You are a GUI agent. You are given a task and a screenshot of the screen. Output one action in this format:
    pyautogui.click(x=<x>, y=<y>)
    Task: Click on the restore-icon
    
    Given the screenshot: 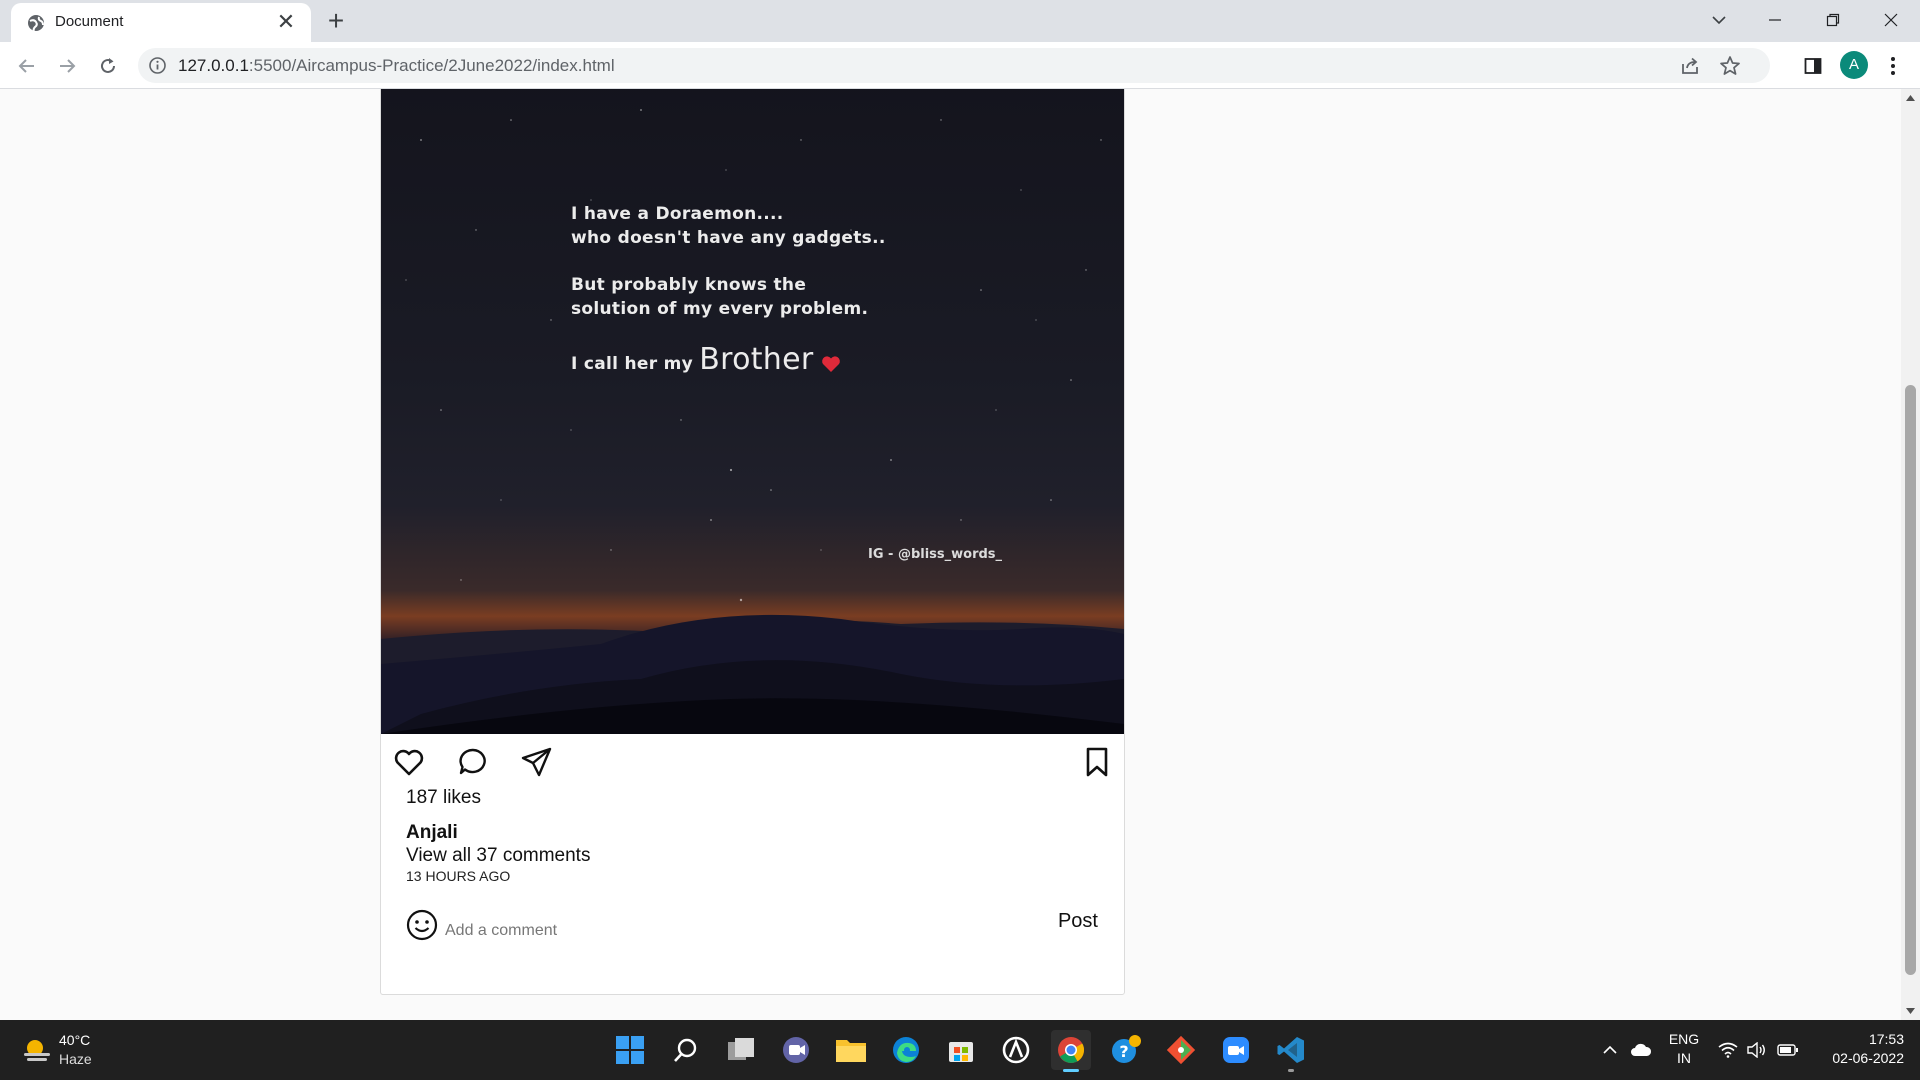 What is the action you would take?
    pyautogui.click(x=1833, y=20)
    